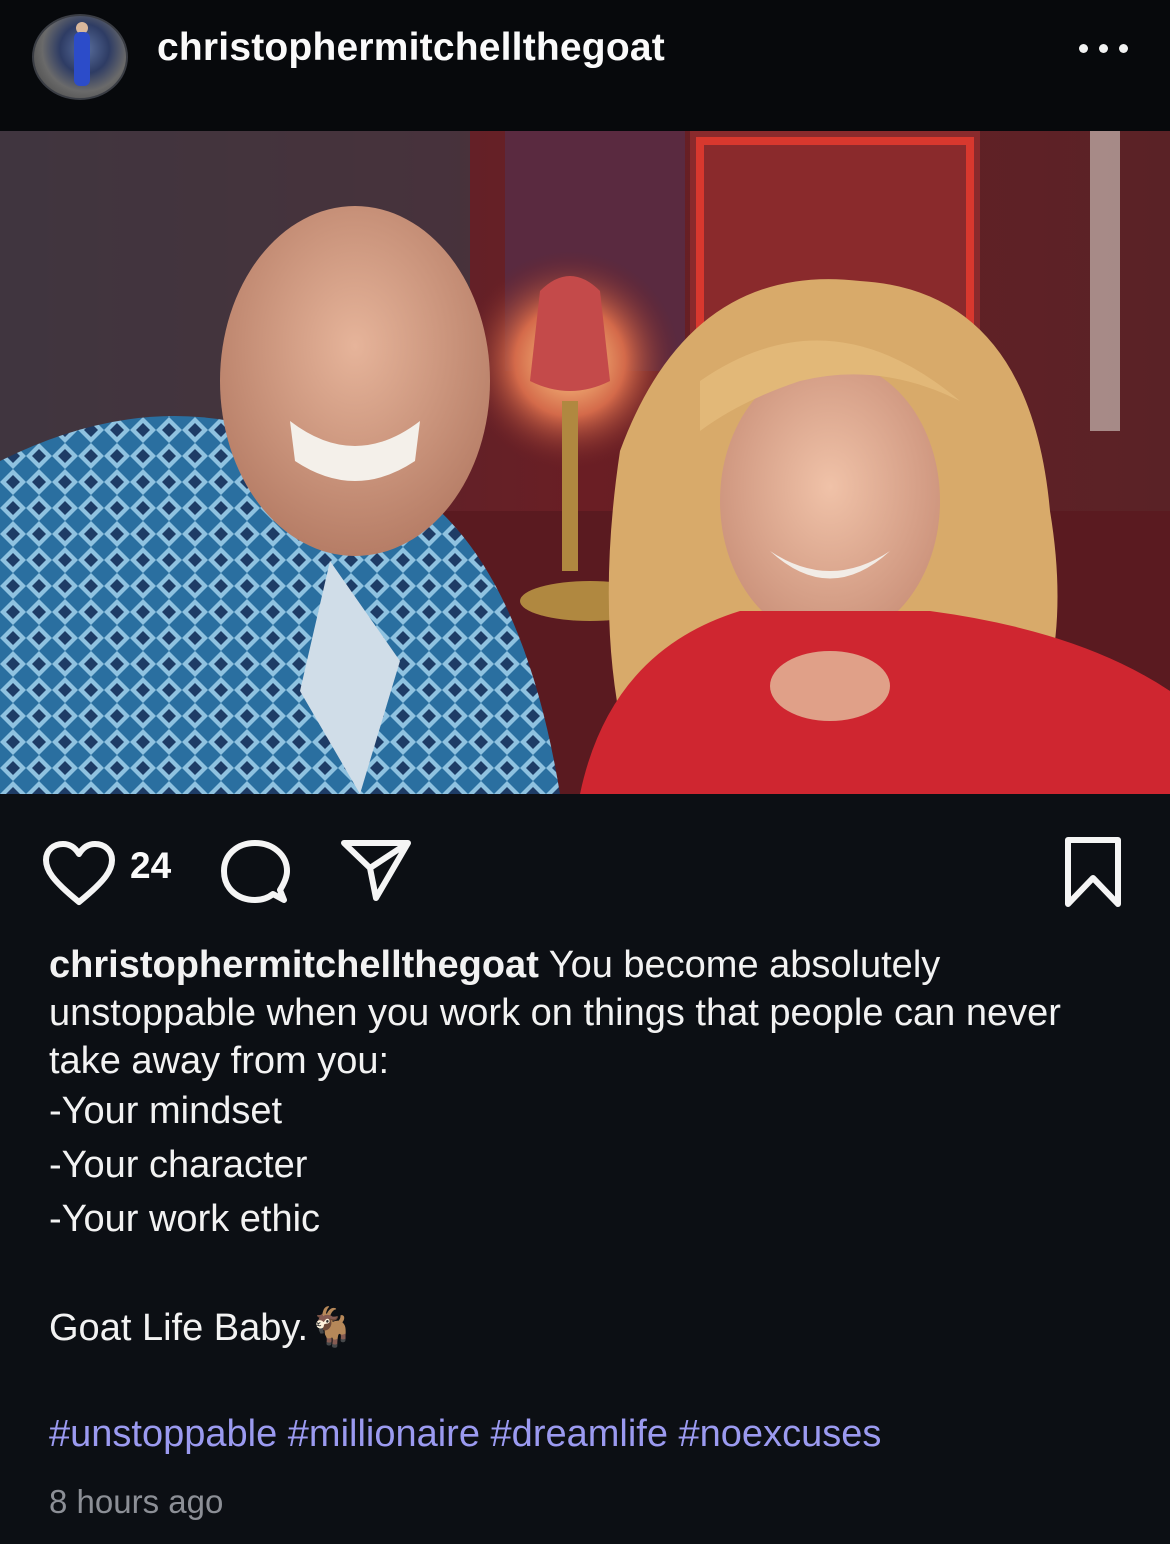 This screenshot has height=1544, width=1170. I want to click on hashtag-link: #noexcuses, so click(780, 1434).